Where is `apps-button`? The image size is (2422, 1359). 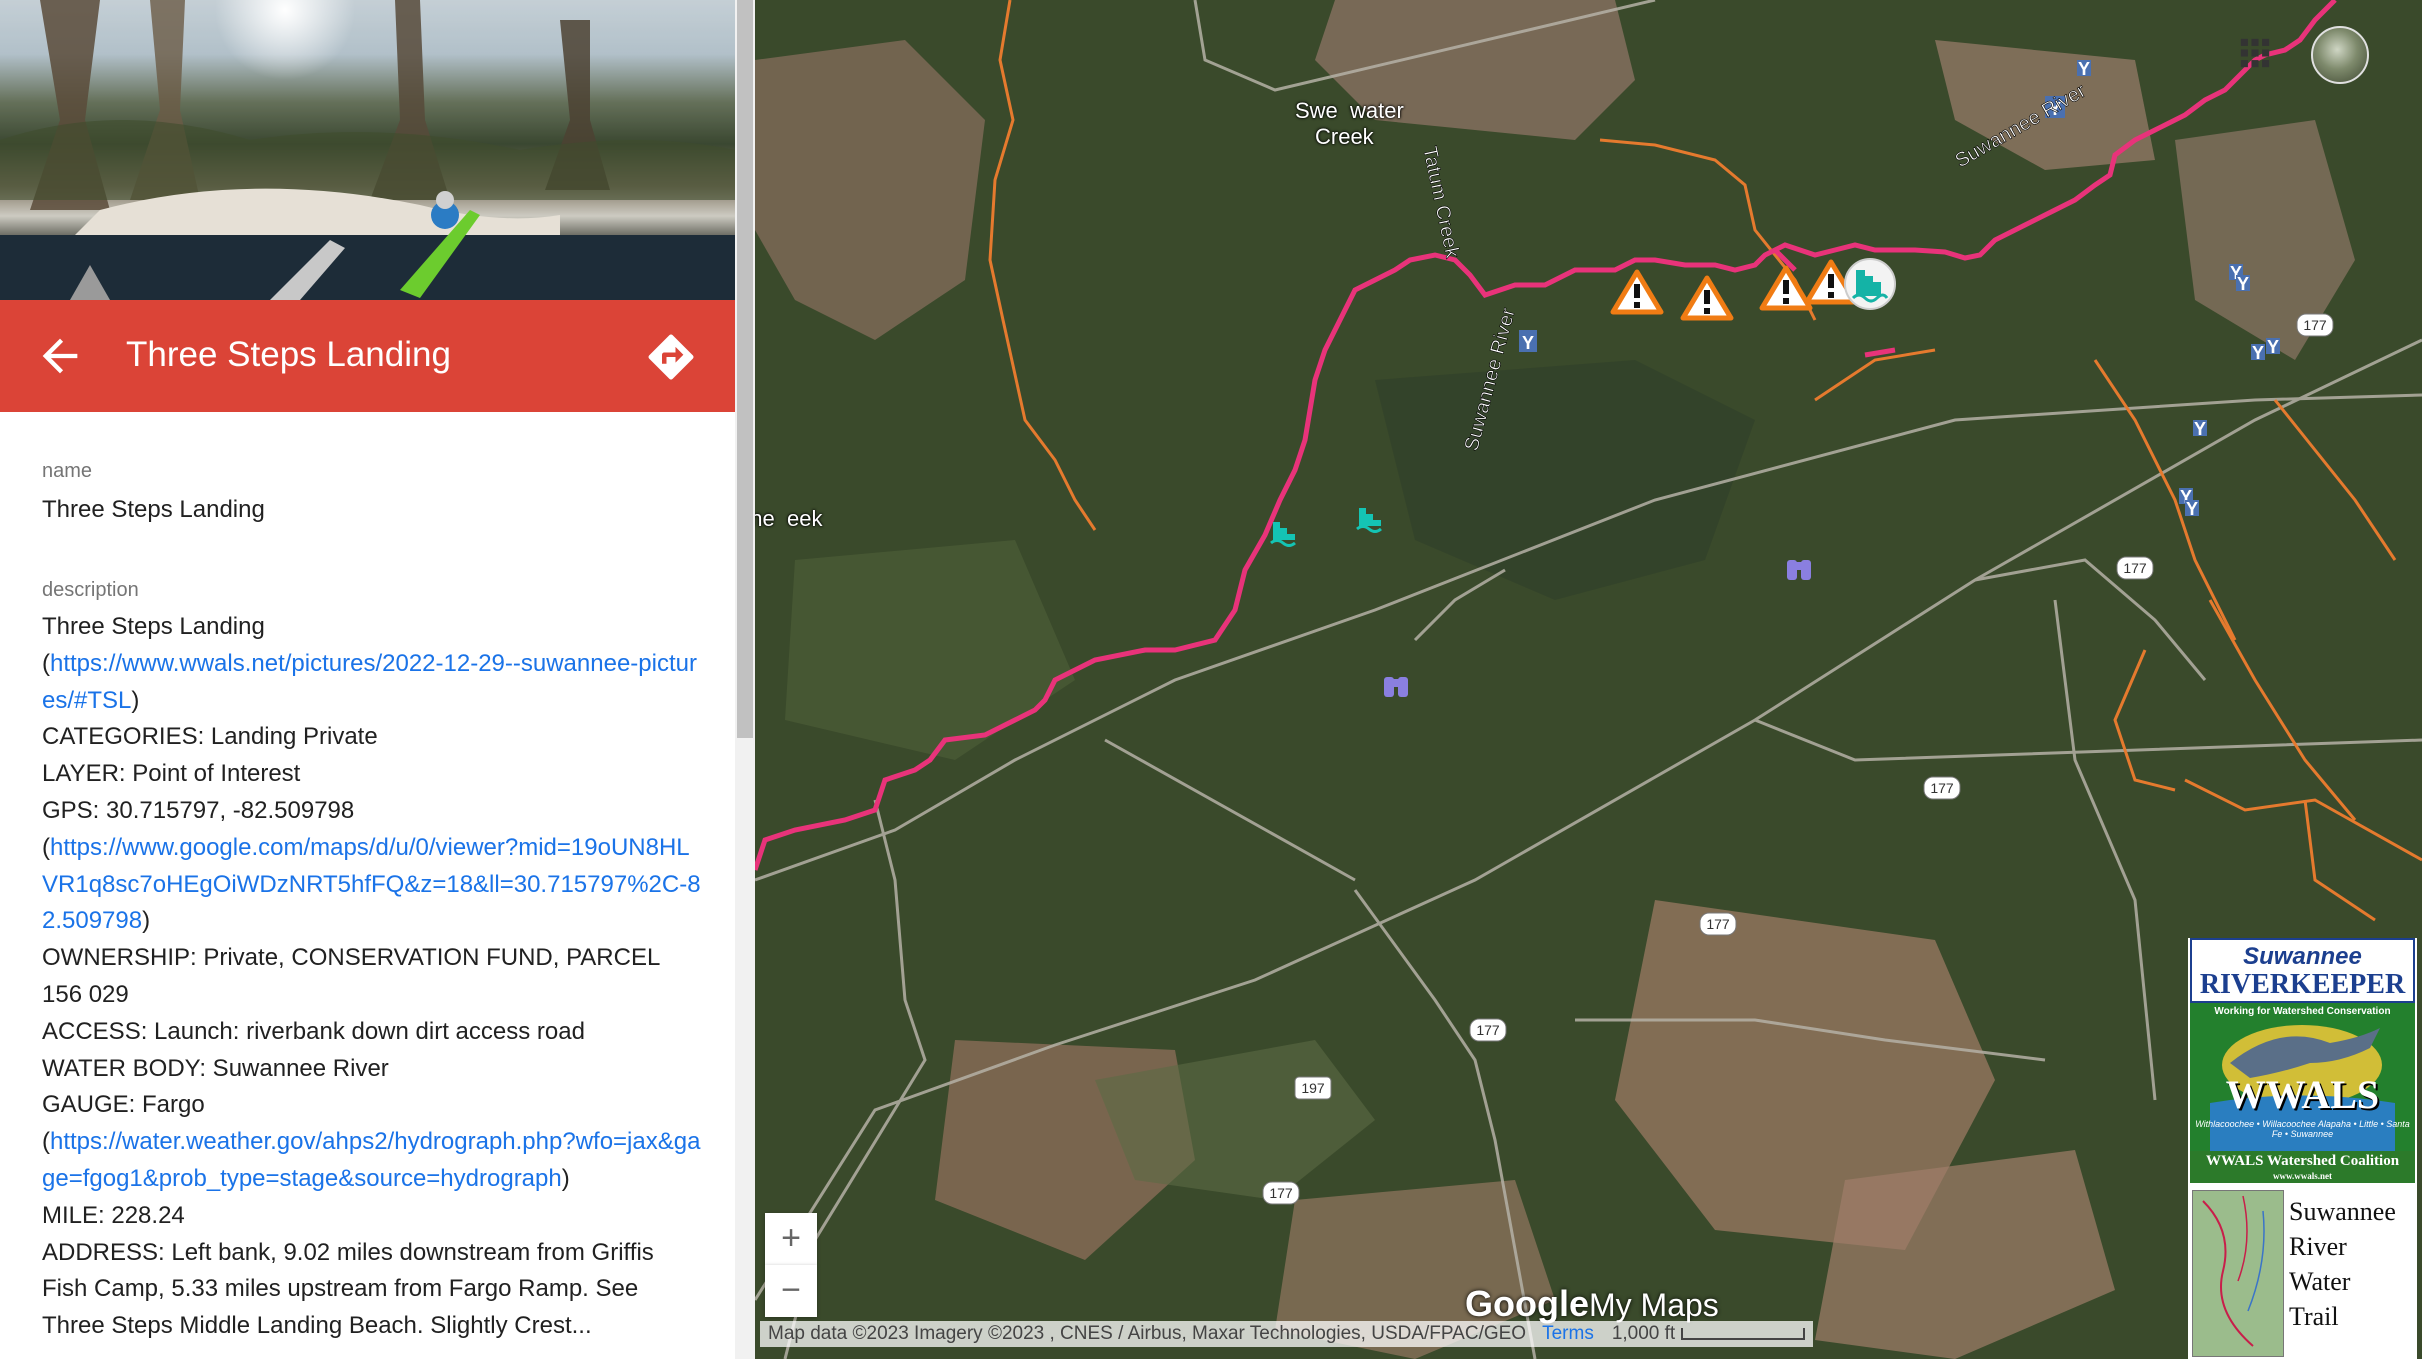 apps-button is located at coordinates (2255, 53).